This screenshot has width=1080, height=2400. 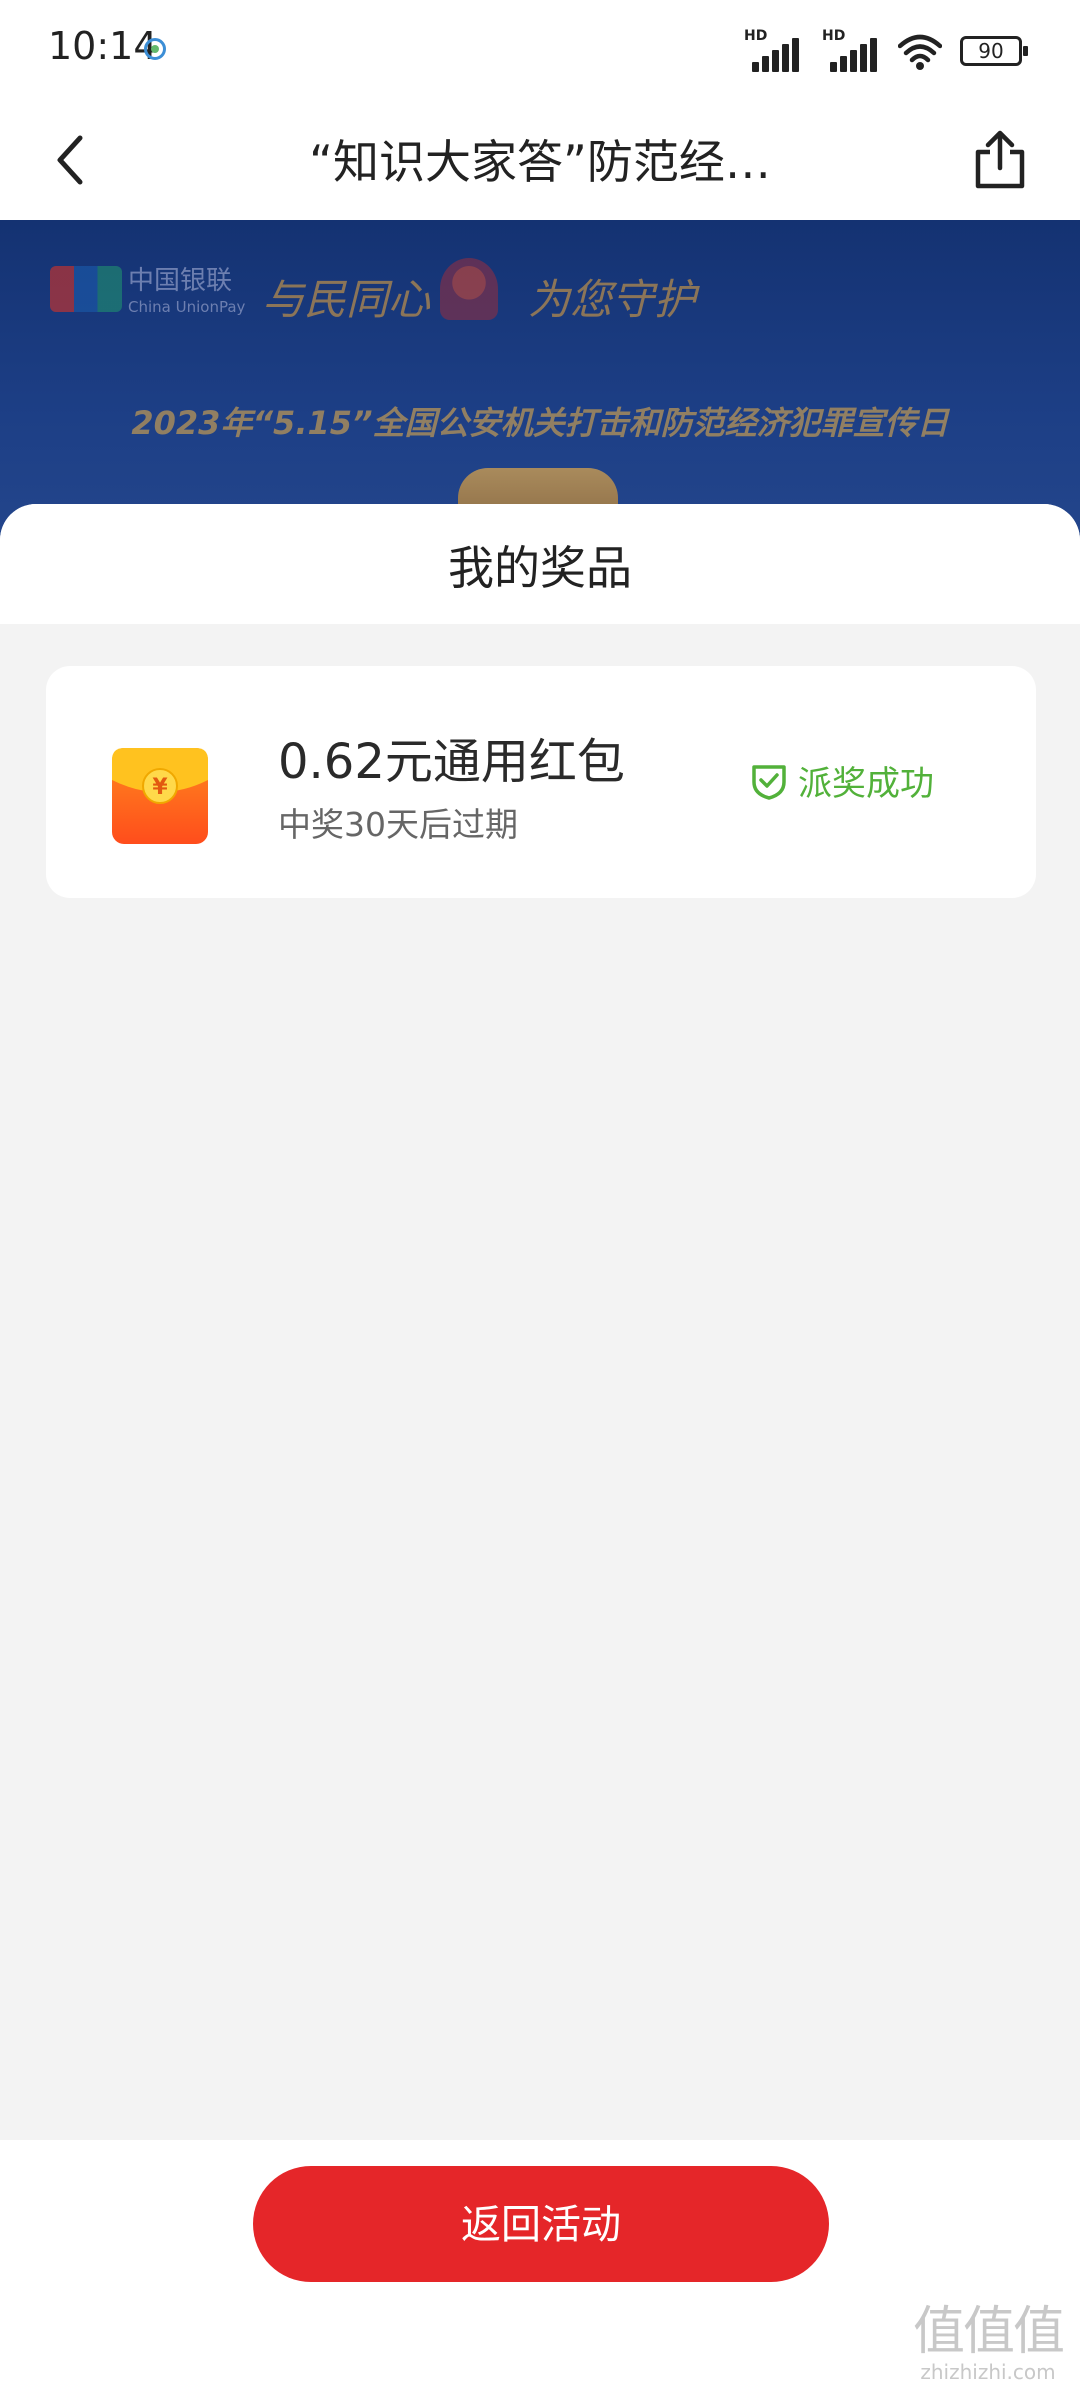 What do you see at coordinates (769, 782) in the screenshot?
I see `shield-check-icon` at bounding box center [769, 782].